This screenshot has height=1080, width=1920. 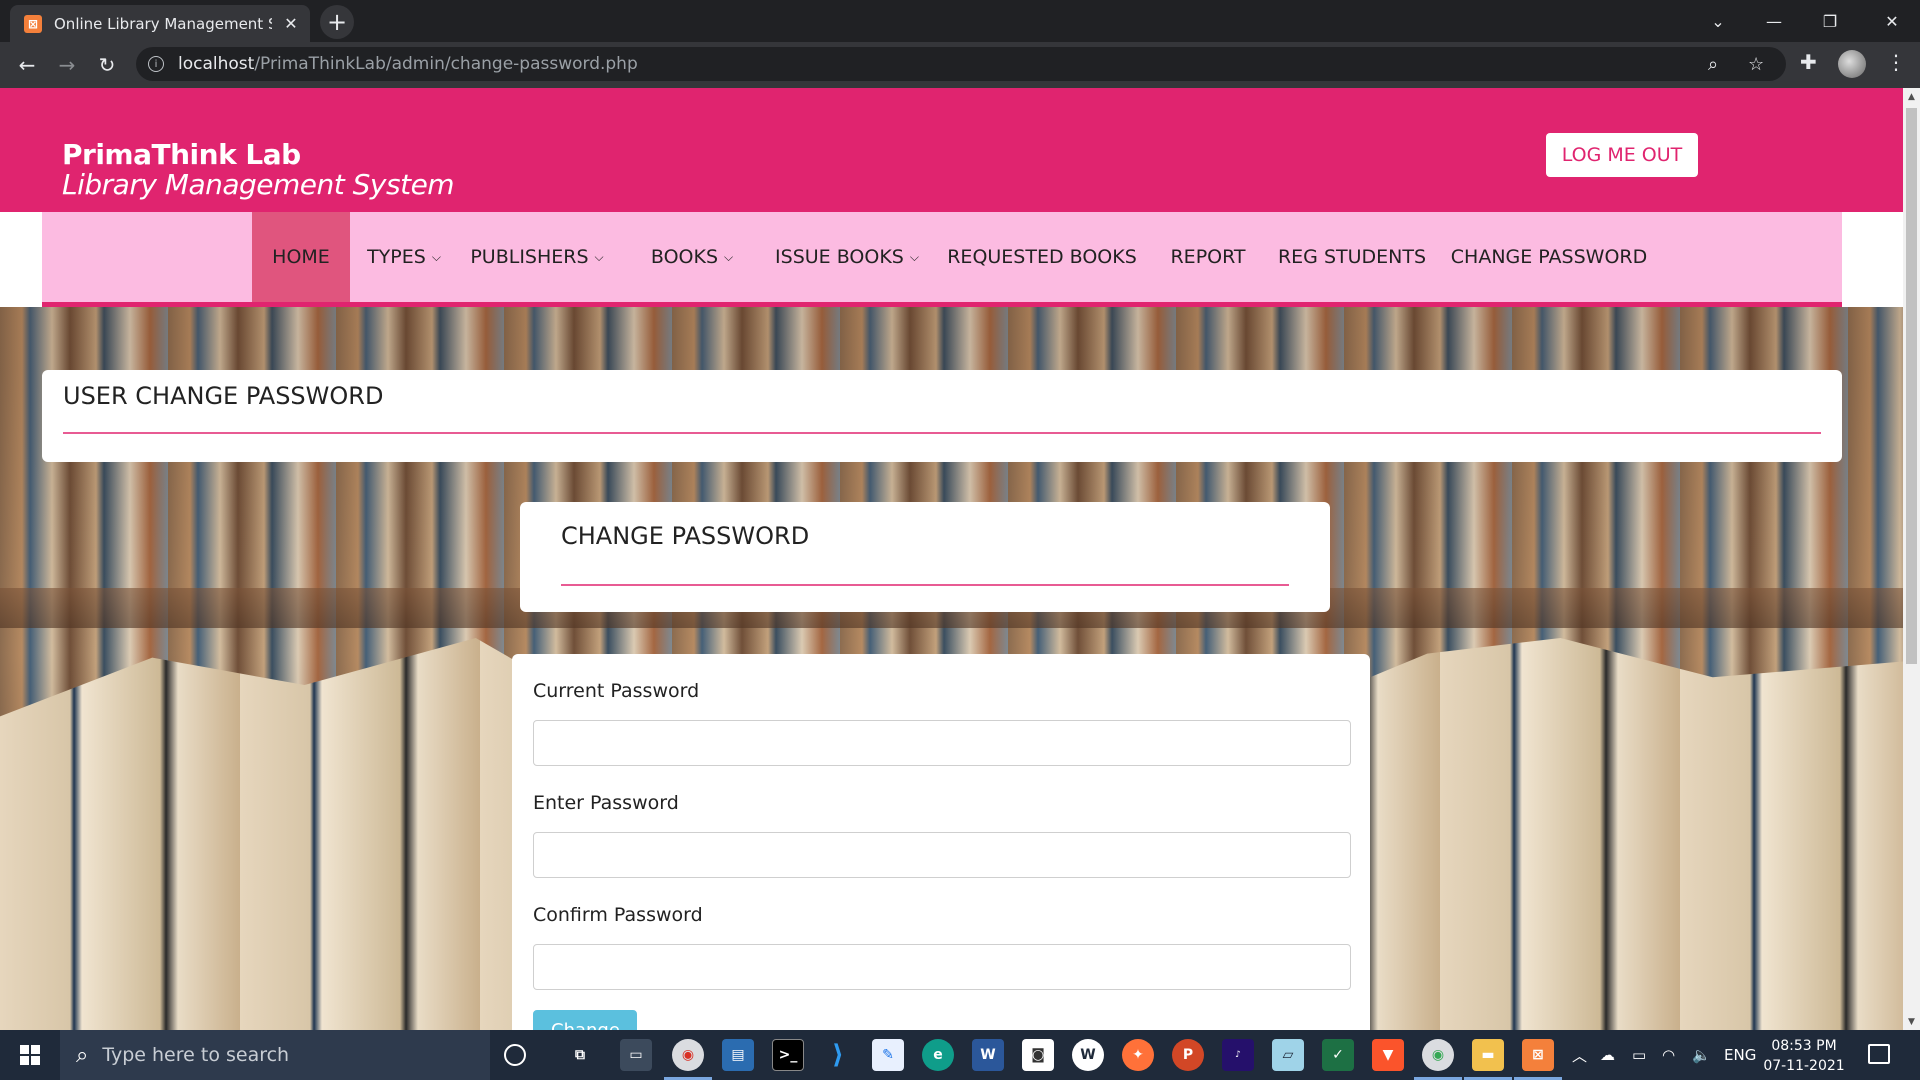 What do you see at coordinates (515, 1055) in the screenshot?
I see `cortana-icon` at bounding box center [515, 1055].